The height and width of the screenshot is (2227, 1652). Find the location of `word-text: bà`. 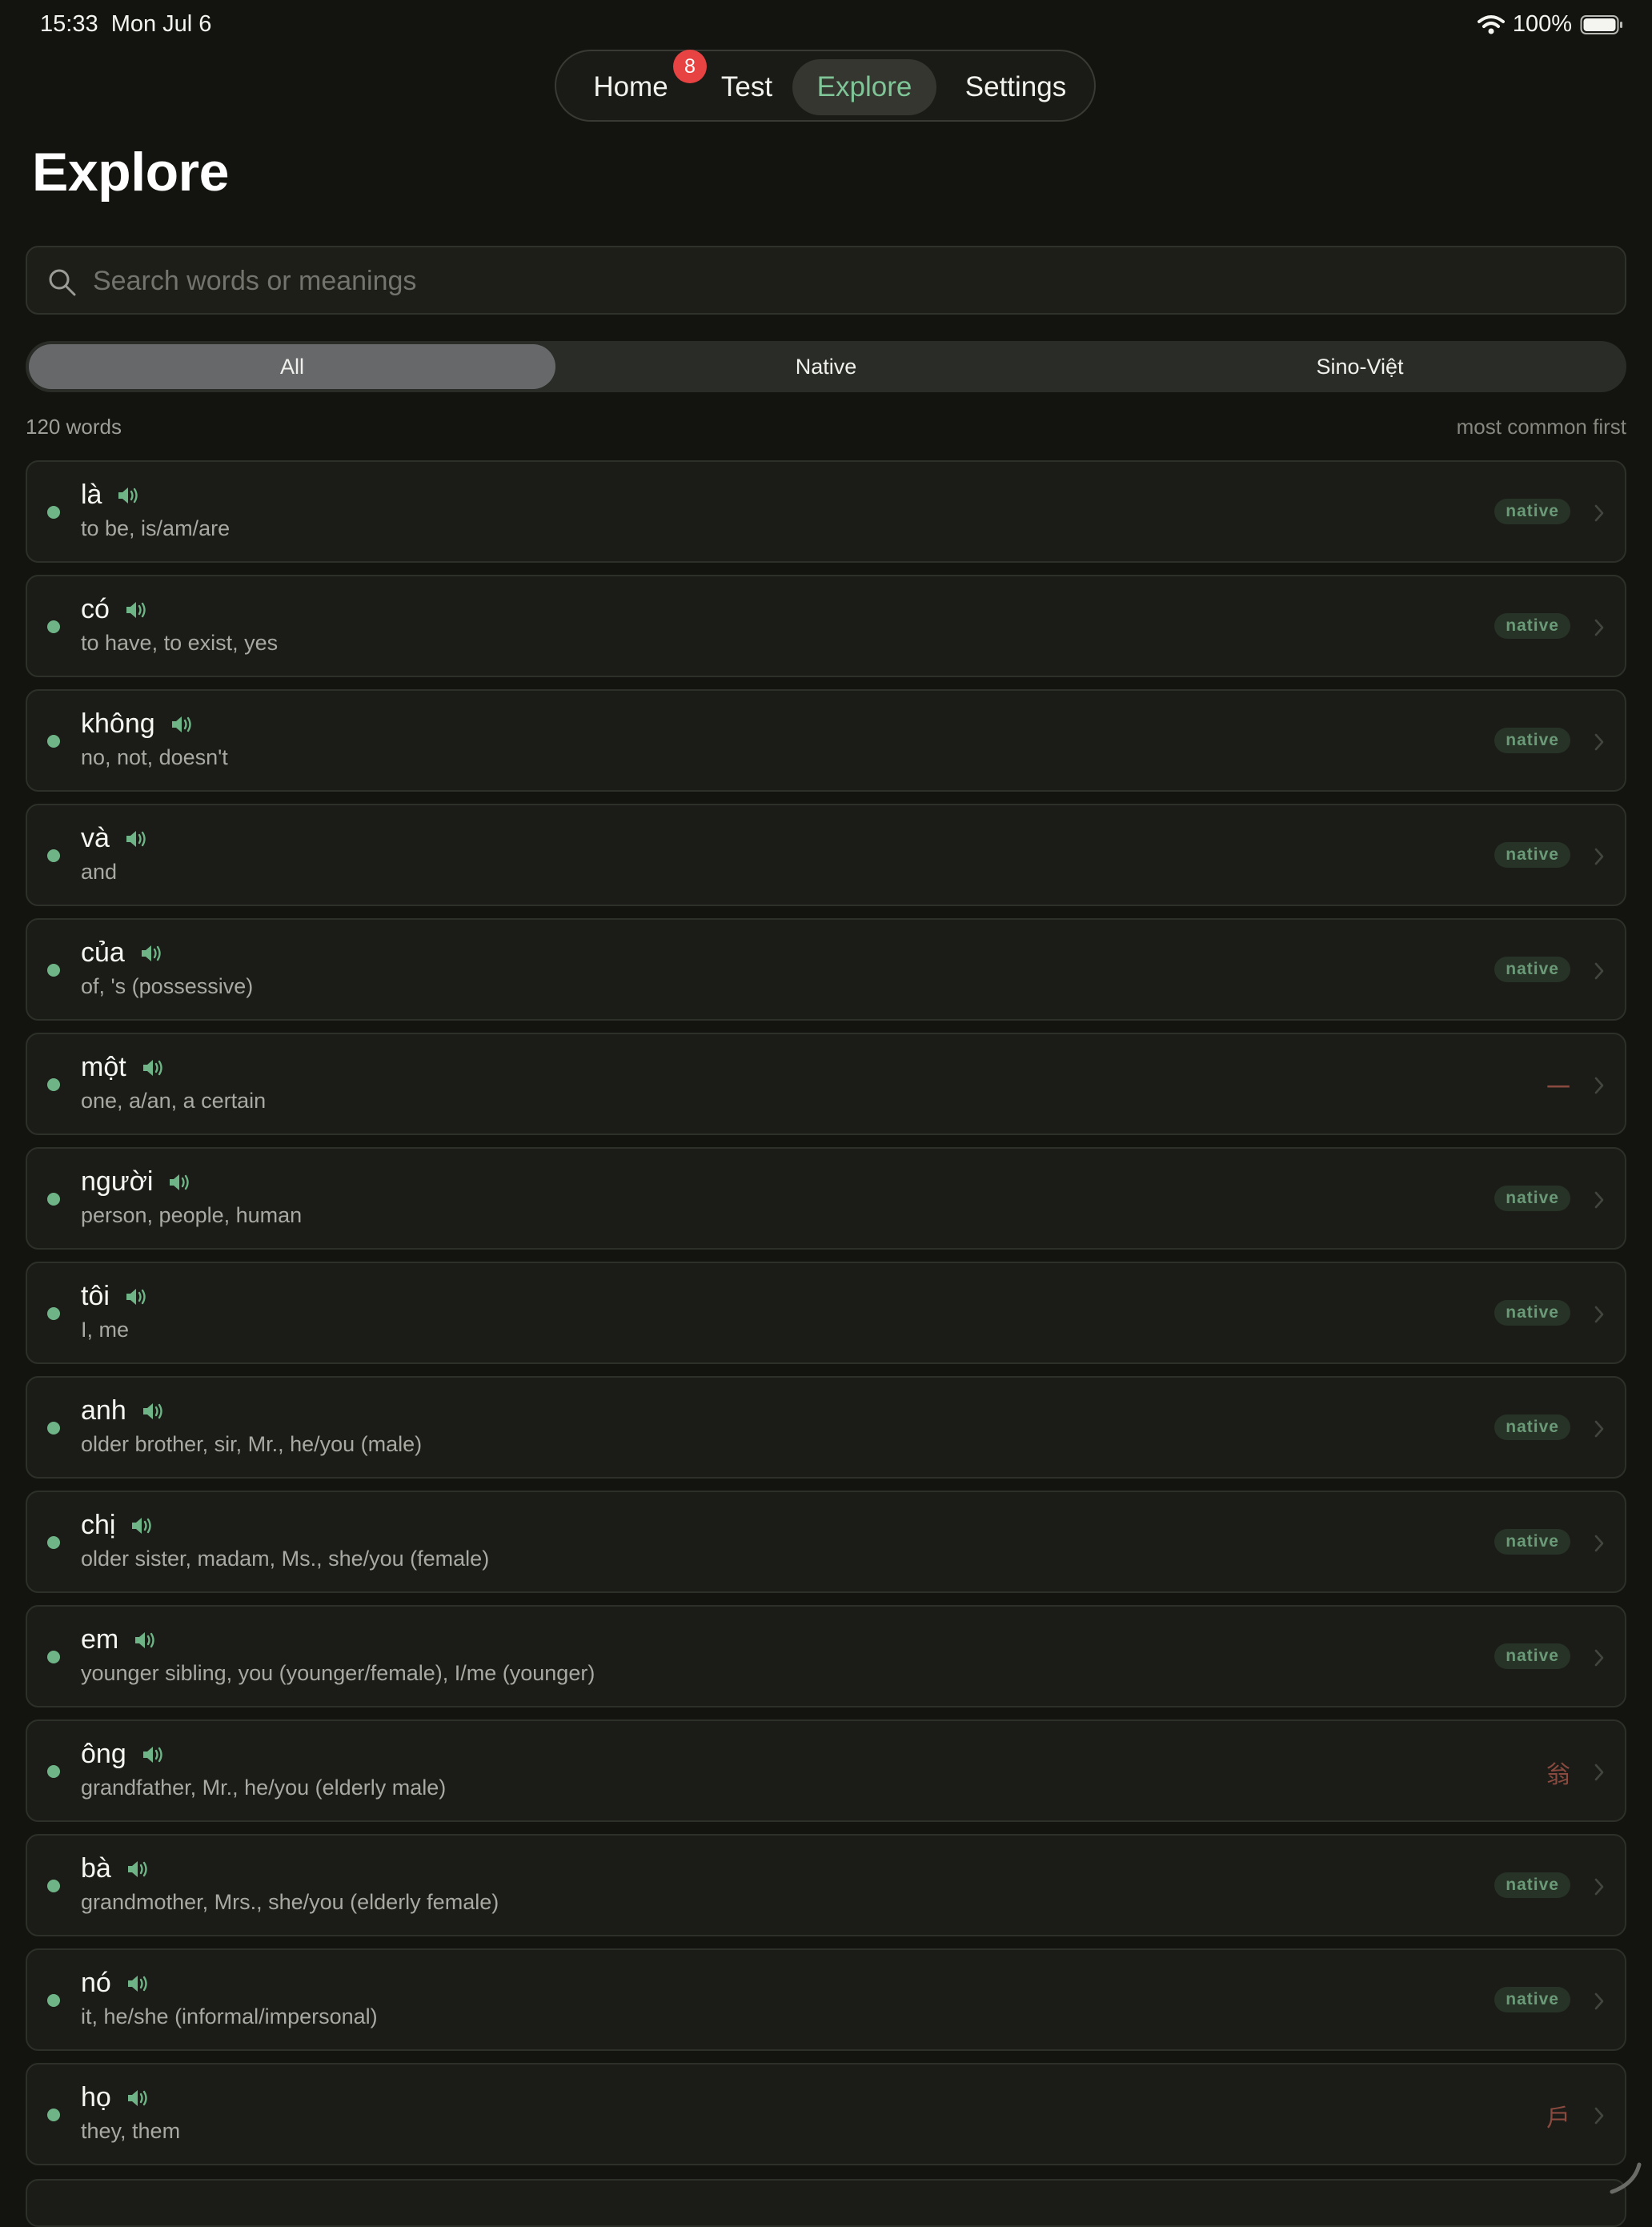

word-text: bà is located at coordinates (96, 1868).